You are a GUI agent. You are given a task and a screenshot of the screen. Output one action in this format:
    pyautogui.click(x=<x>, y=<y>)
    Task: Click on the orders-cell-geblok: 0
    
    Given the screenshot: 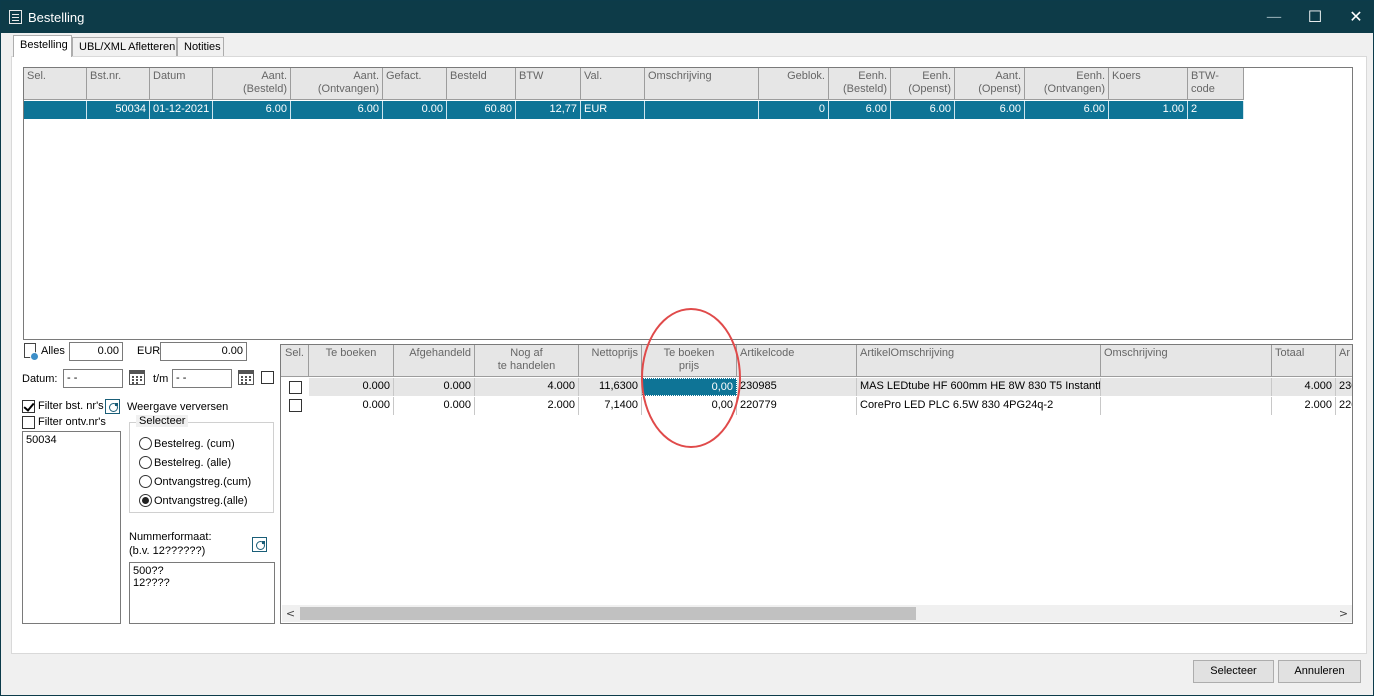 What is the action you would take?
    pyautogui.click(x=794, y=110)
    